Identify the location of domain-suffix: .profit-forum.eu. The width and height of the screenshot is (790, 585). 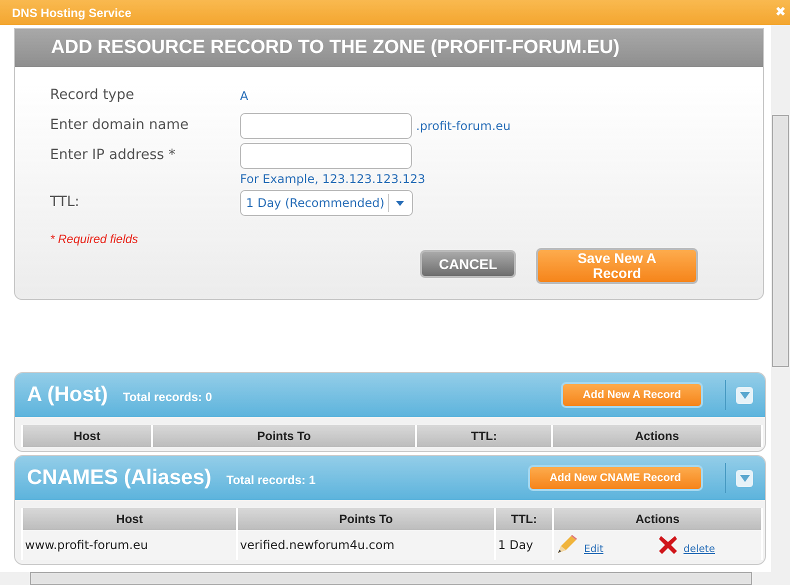
(463, 126).